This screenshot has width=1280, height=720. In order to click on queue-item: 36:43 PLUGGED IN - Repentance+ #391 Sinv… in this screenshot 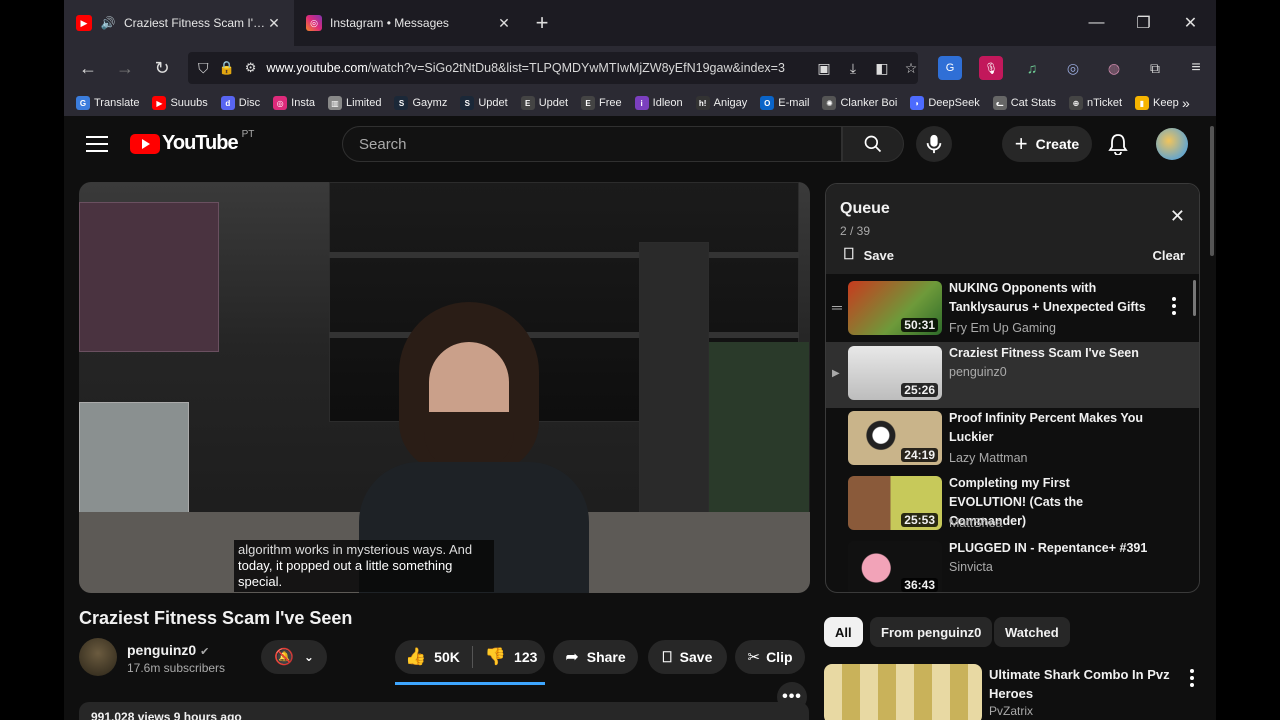, I will do `click(1012, 564)`.